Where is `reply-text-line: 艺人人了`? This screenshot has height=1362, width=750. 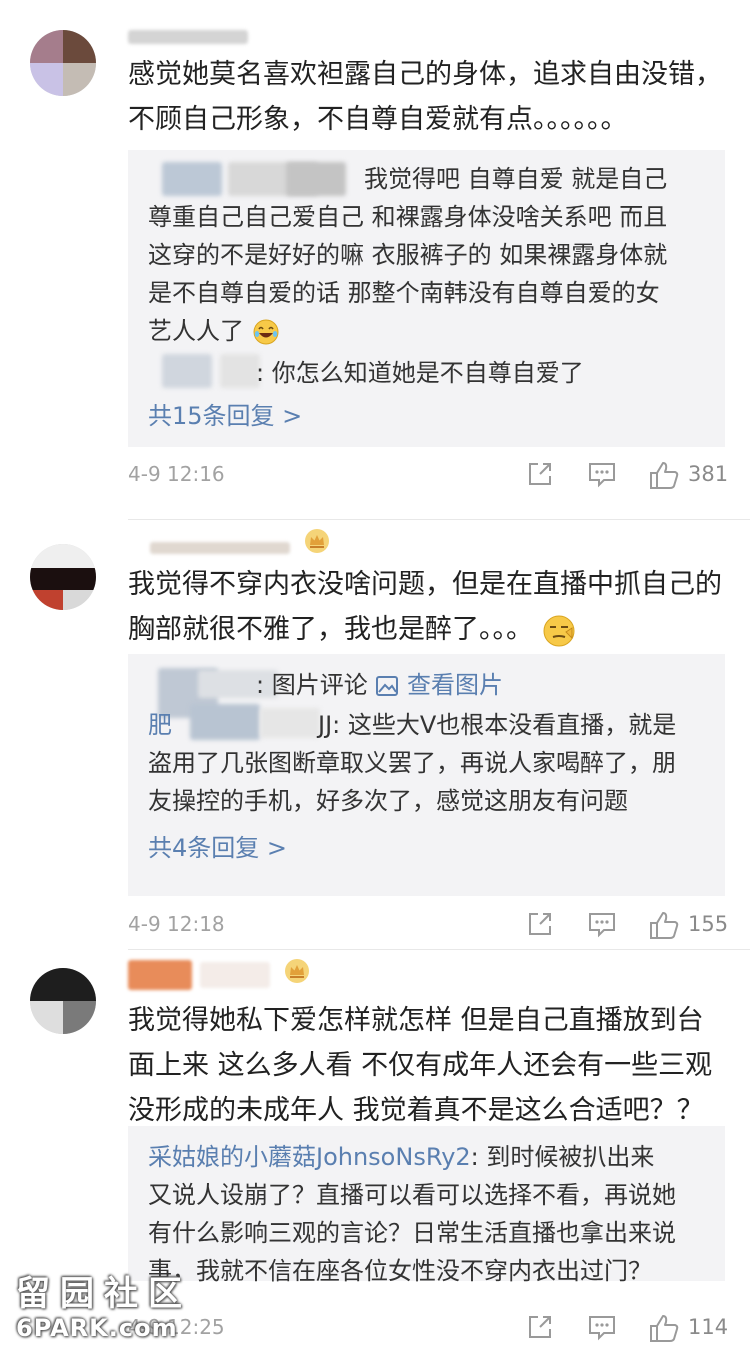 reply-text-line: 艺人人了 is located at coordinates (429, 331).